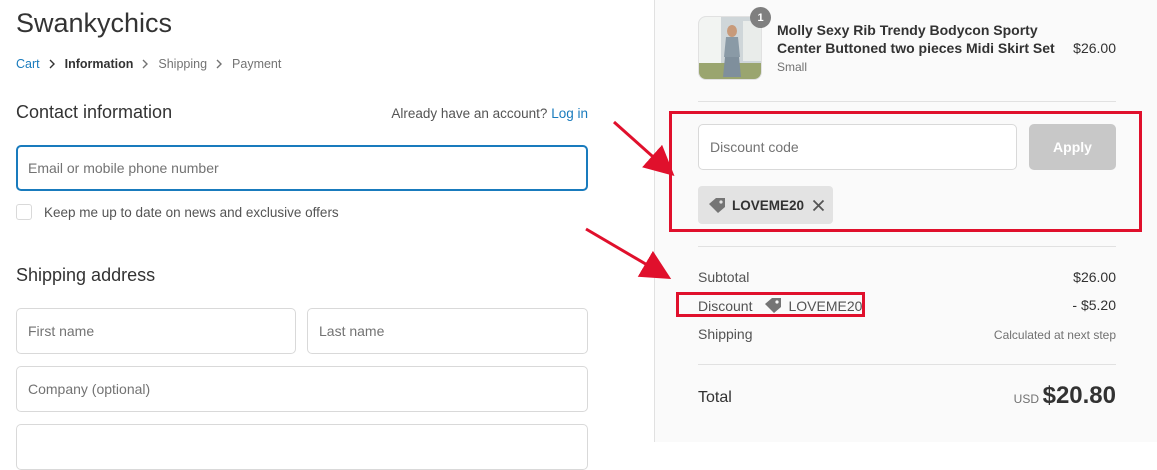 This screenshot has width=1157, height=470. I want to click on total-value: $20.80, so click(1079, 395).